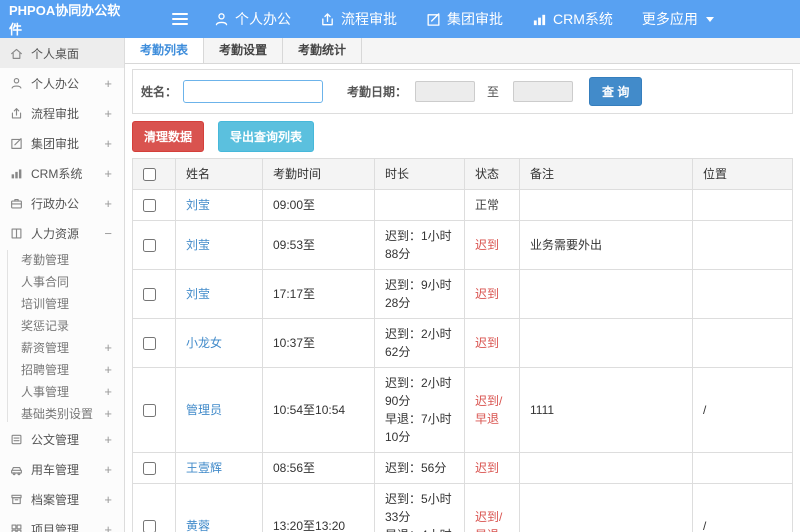  Describe the element at coordinates (62, 53) in the screenshot. I see `sidebar-item-personal-desktop: 个人桌面` at that location.